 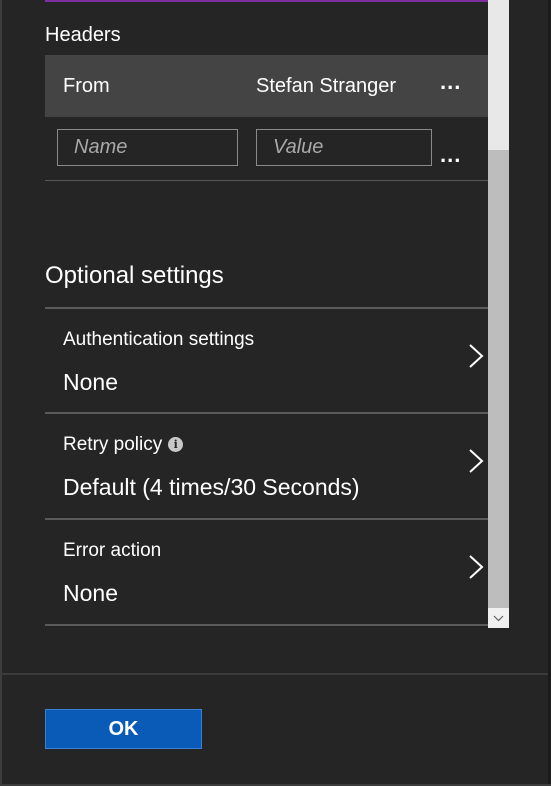 What do you see at coordinates (176, 444) in the screenshot?
I see `info-icon: i` at bounding box center [176, 444].